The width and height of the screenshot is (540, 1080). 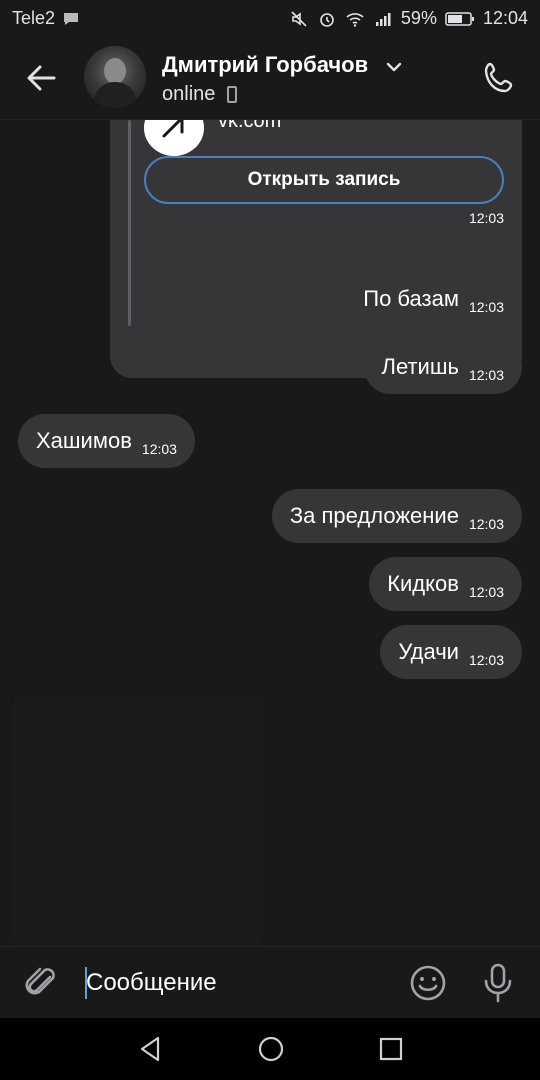 I want to click on message-composer, so click(x=270, y=982).